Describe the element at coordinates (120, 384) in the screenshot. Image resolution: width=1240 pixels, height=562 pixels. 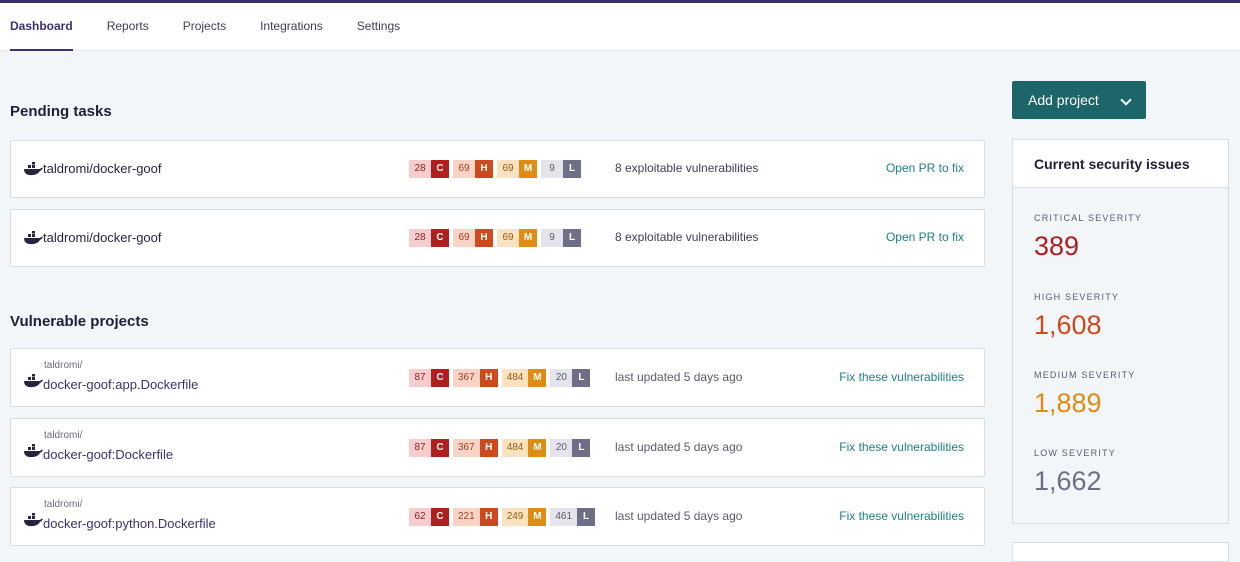
I see `project-link: docker-goof:app.Dockerfile` at that location.